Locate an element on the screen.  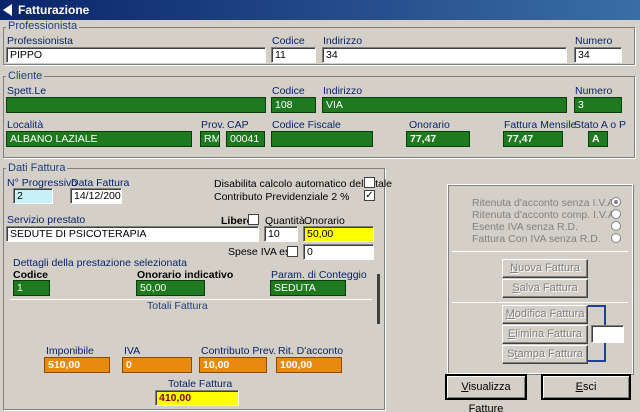
spese-label: Spese IVA es. is located at coordinates (261, 252).